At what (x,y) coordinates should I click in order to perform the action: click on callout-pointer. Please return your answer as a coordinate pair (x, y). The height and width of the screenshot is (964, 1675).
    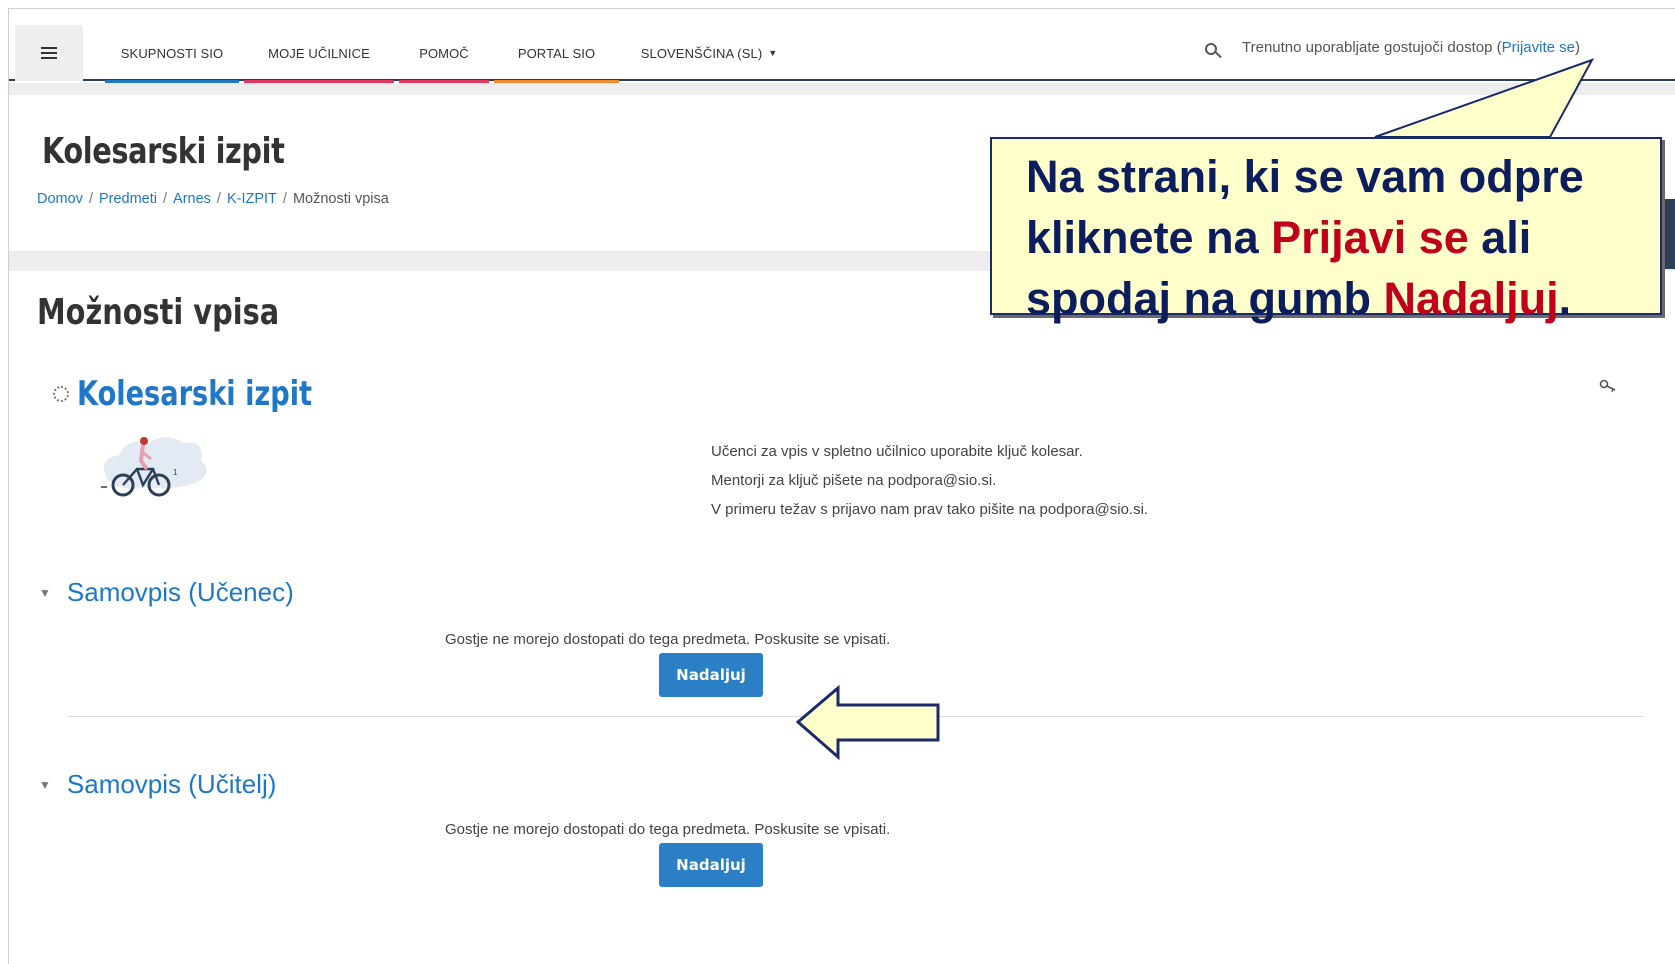
    Looking at the image, I should click on (1484, 98).